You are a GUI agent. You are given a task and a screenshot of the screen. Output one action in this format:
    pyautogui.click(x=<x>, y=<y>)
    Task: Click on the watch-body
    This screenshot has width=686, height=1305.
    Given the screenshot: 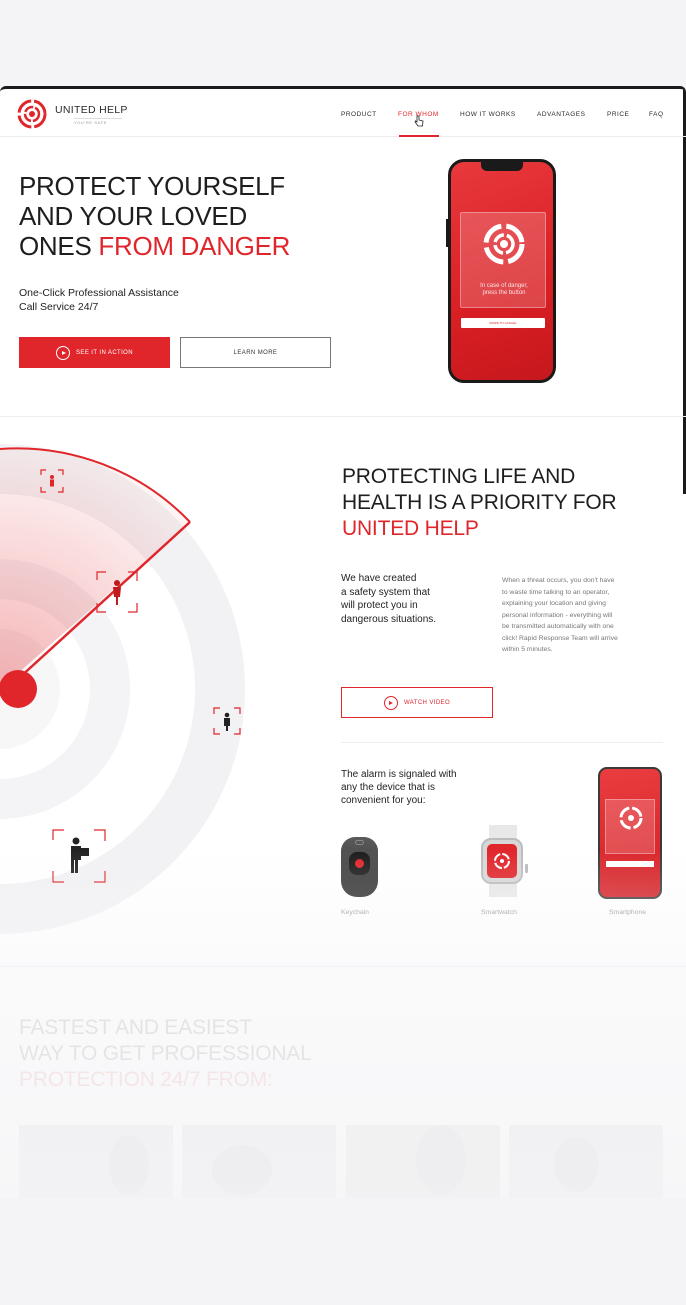 What is the action you would take?
    pyautogui.click(x=504, y=861)
    